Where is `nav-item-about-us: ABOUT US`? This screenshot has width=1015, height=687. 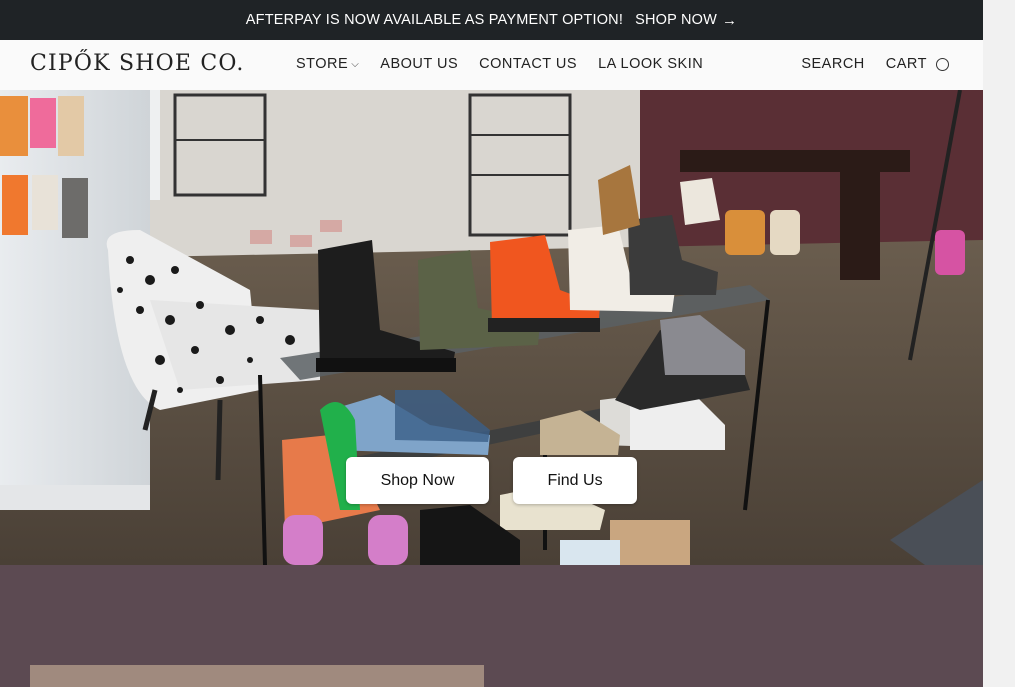 nav-item-about-us: ABOUT US is located at coordinates (419, 64).